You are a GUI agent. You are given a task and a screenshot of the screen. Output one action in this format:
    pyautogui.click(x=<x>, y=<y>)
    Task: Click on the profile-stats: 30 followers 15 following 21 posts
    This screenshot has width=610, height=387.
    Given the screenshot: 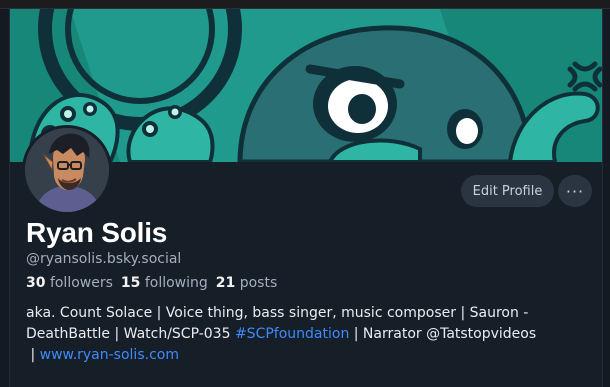 What is the action you would take?
    pyautogui.click(x=151, y=283)
    